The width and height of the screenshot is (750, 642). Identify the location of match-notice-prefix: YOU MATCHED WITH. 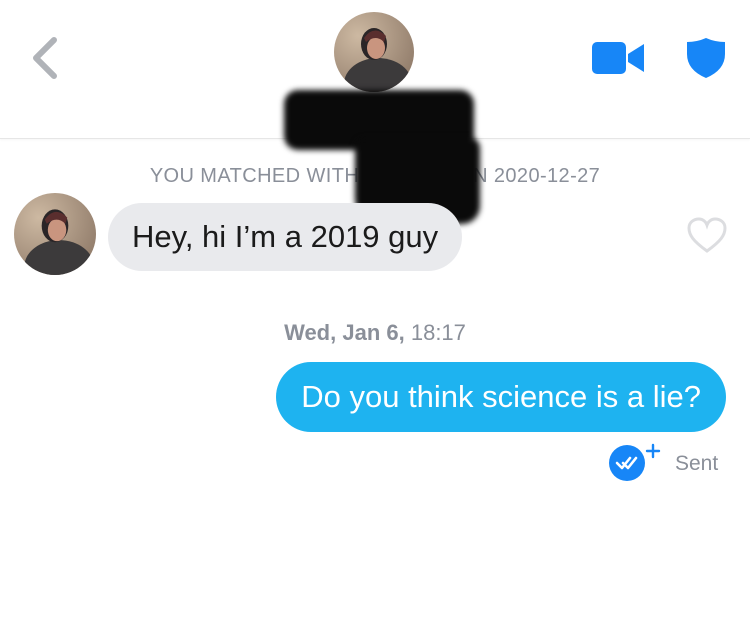
(257, 176).